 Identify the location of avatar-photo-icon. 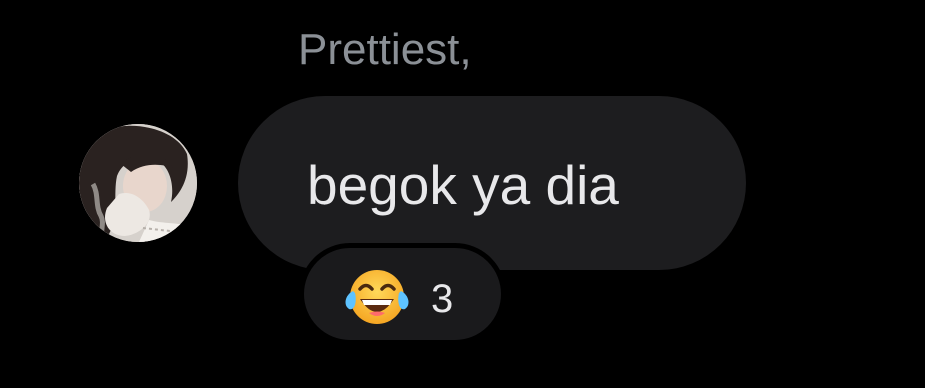
(138, 183).